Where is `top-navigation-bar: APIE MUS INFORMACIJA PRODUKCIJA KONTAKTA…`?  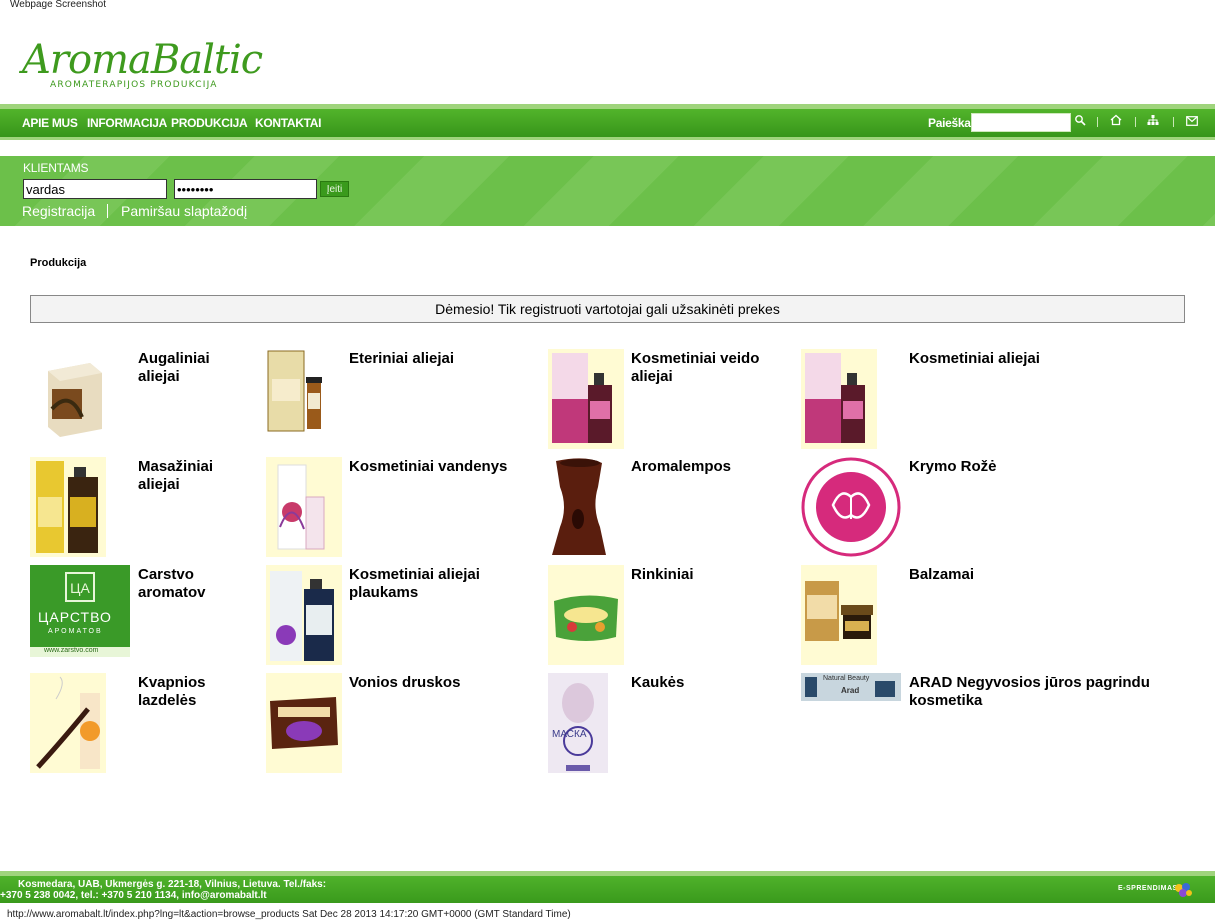
top-navigation-bar: APIE MUS INFORMACIJA PRODUKCIJA KONTAKTA… is located at coordinates (607, 123).